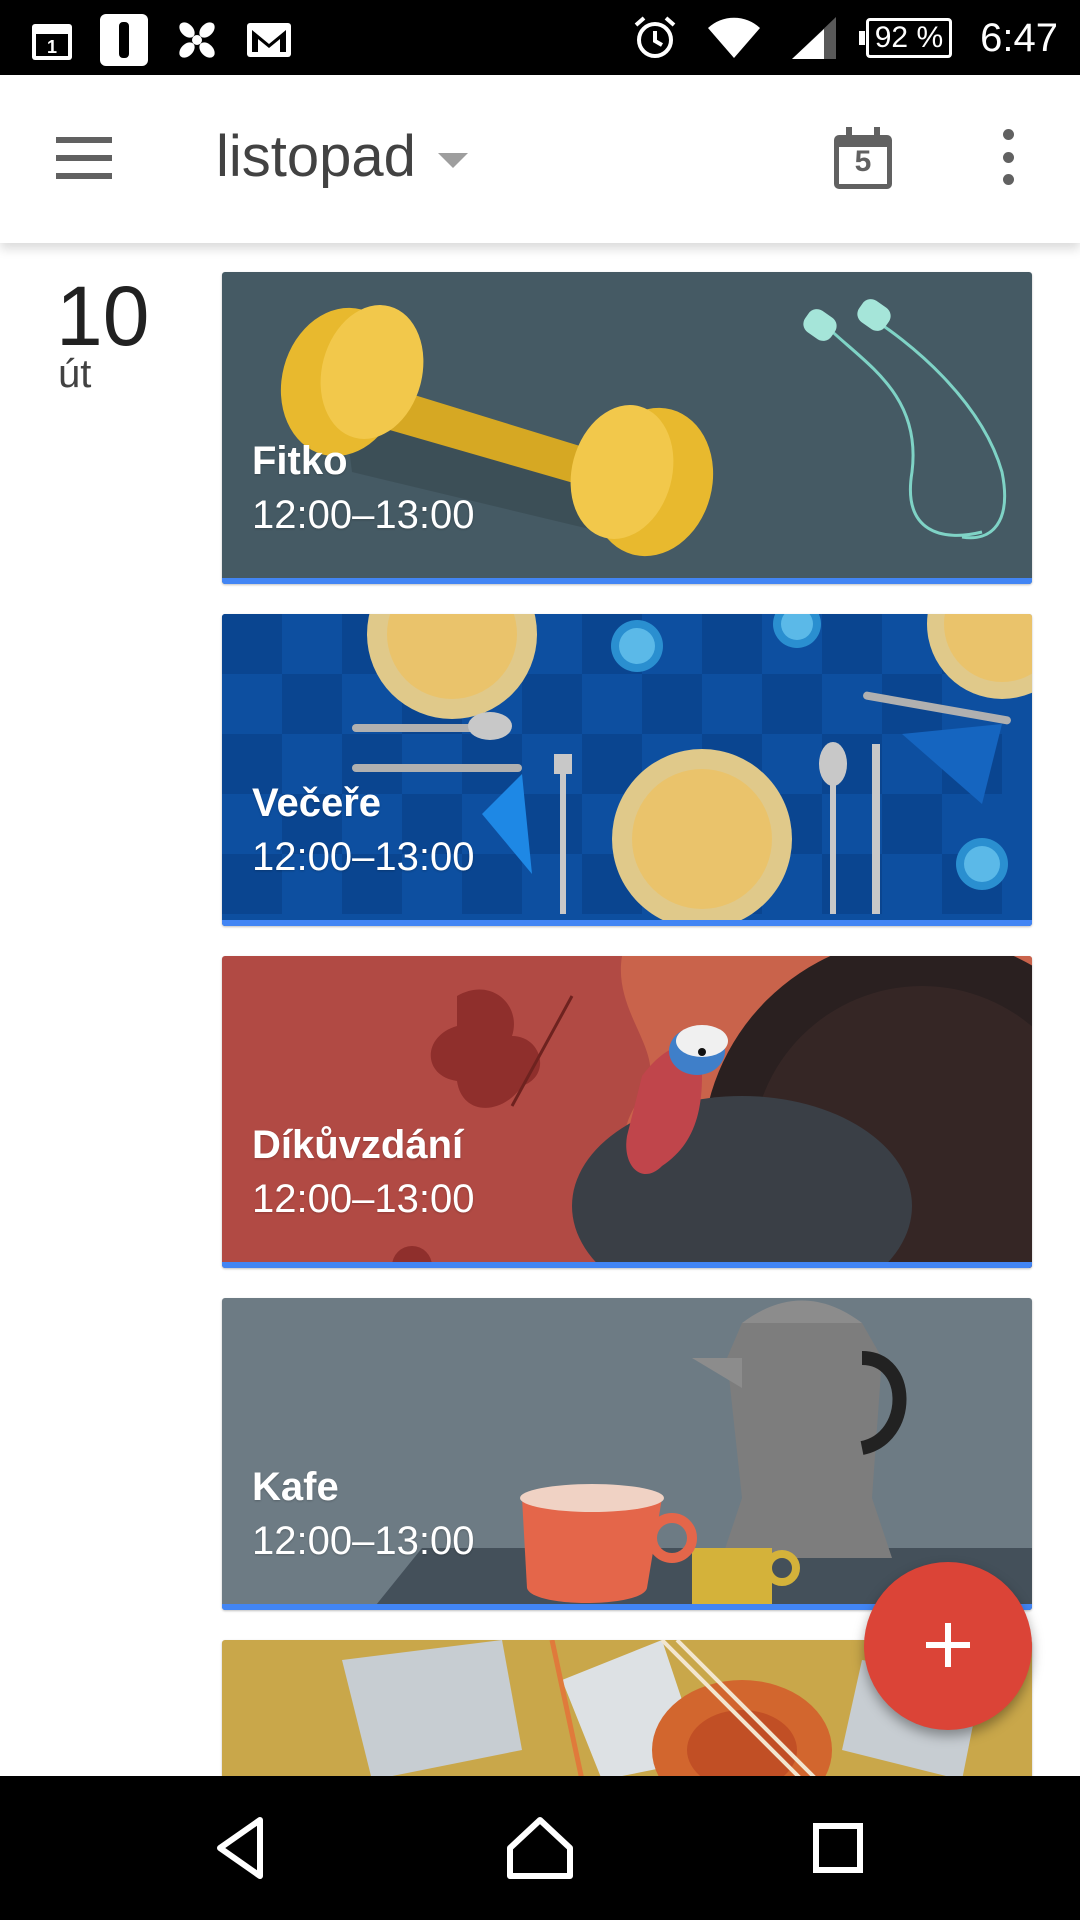  What do you see at coordinates (317, 803) in the screenshot?
I see `event-title: Večeře` at bounding box center [317, 803].